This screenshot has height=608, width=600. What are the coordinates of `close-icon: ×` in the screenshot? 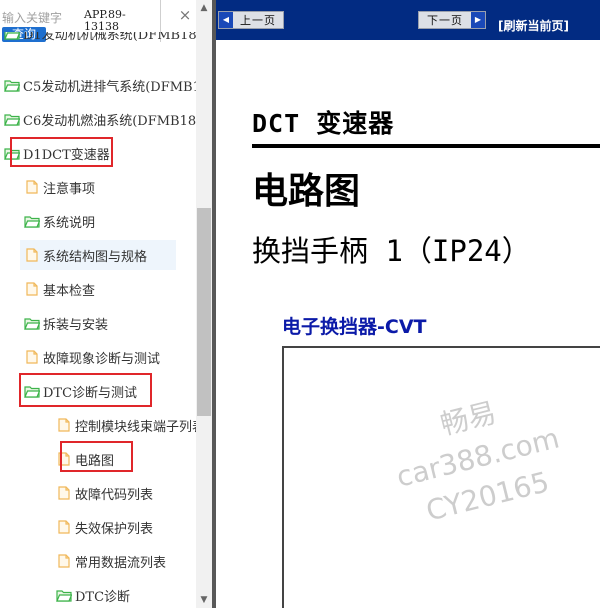 It's located at (185, 15).